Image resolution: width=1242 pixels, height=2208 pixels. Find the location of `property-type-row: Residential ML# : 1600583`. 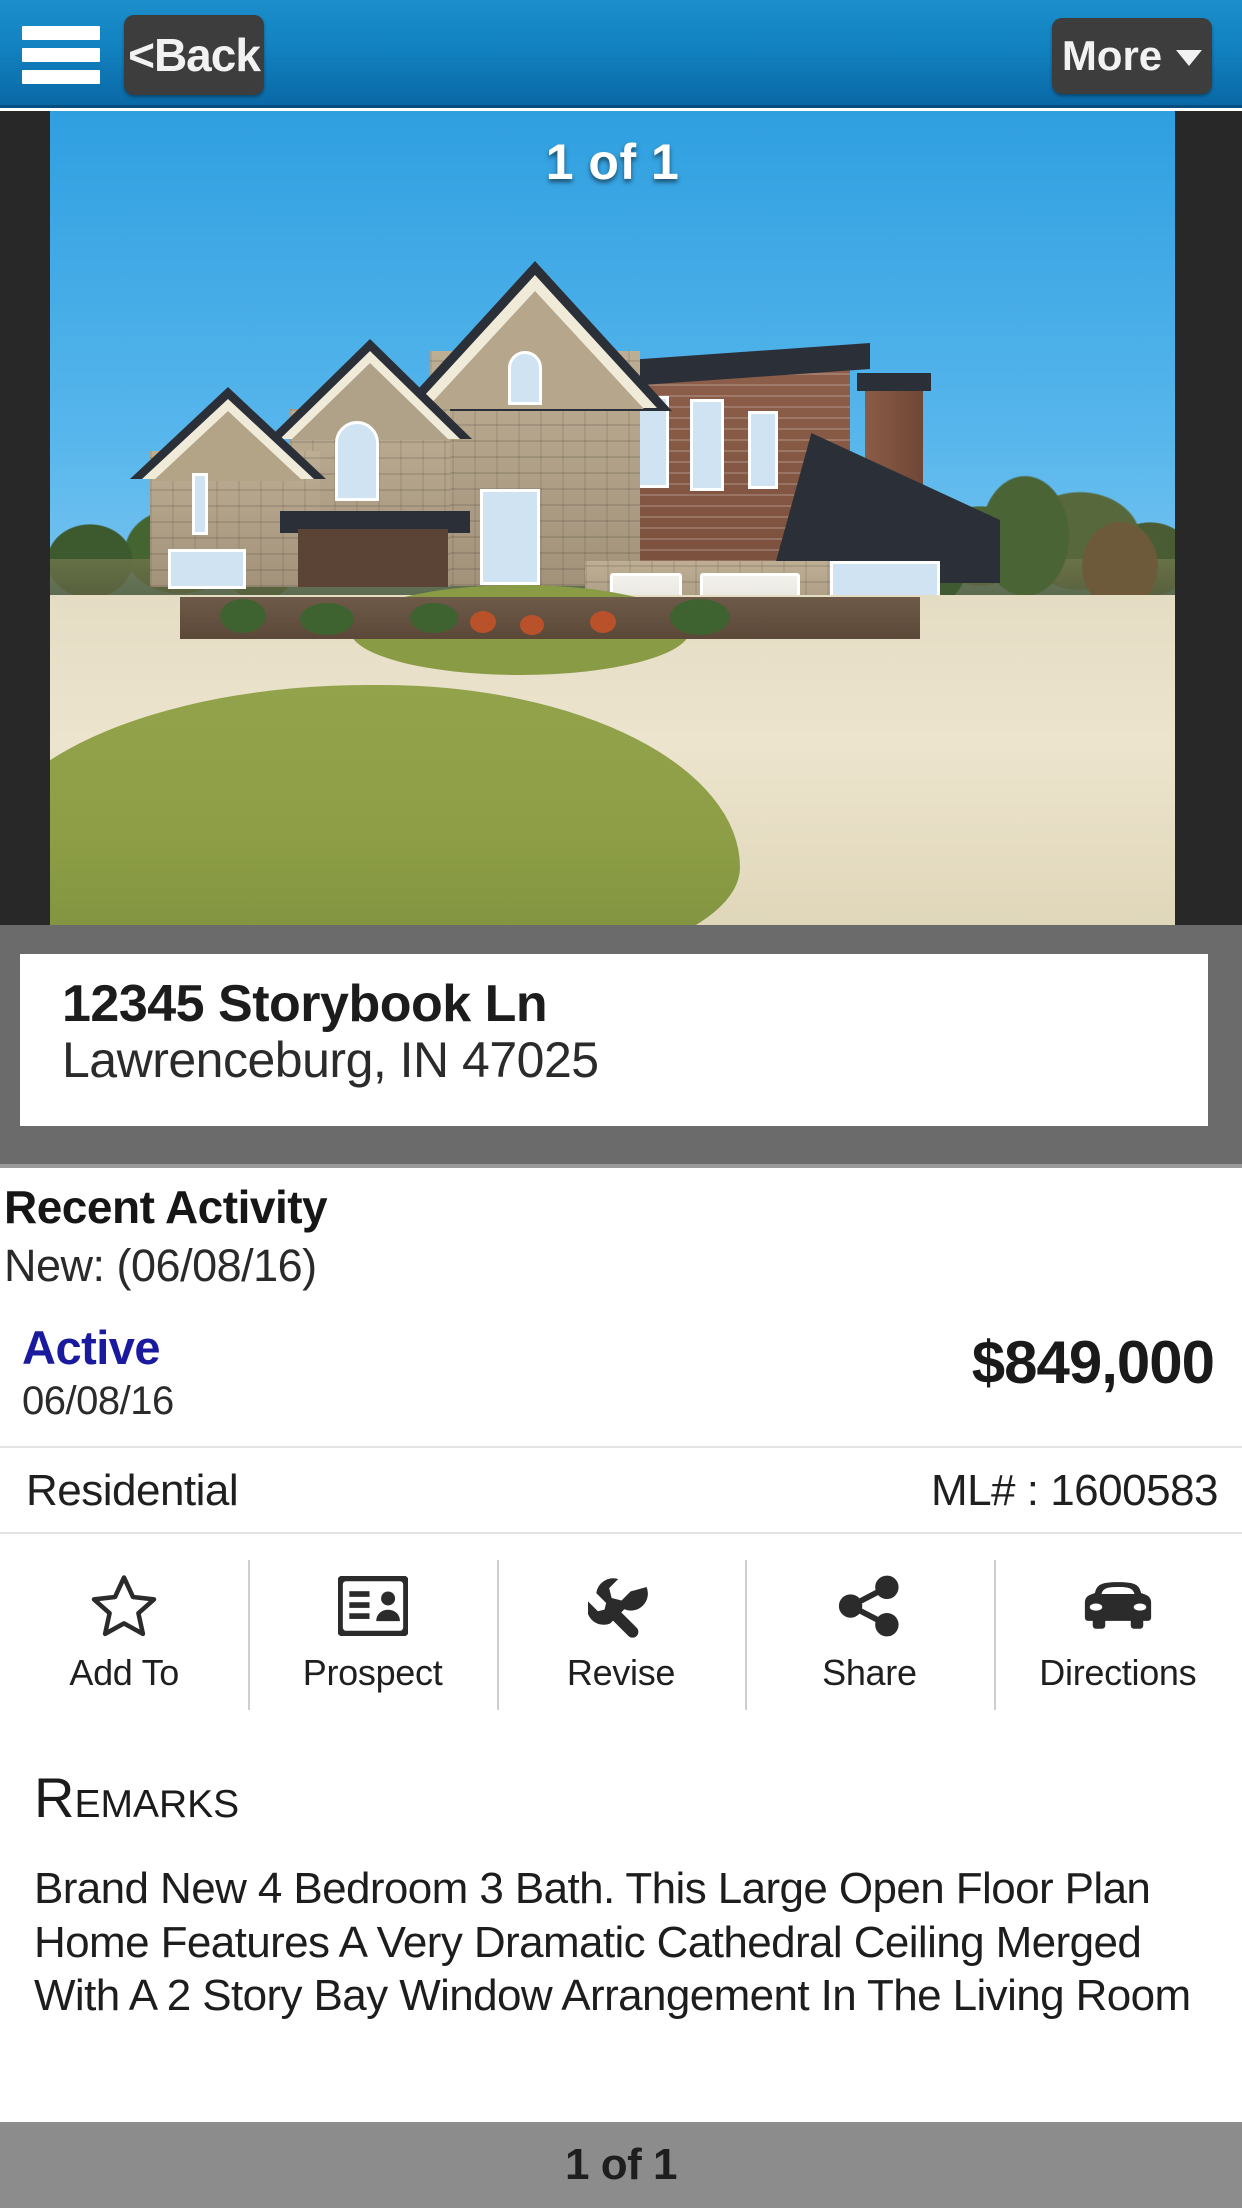

property-type-row: Residential ML# : 1600583 is located at coordinates (621, 1490).